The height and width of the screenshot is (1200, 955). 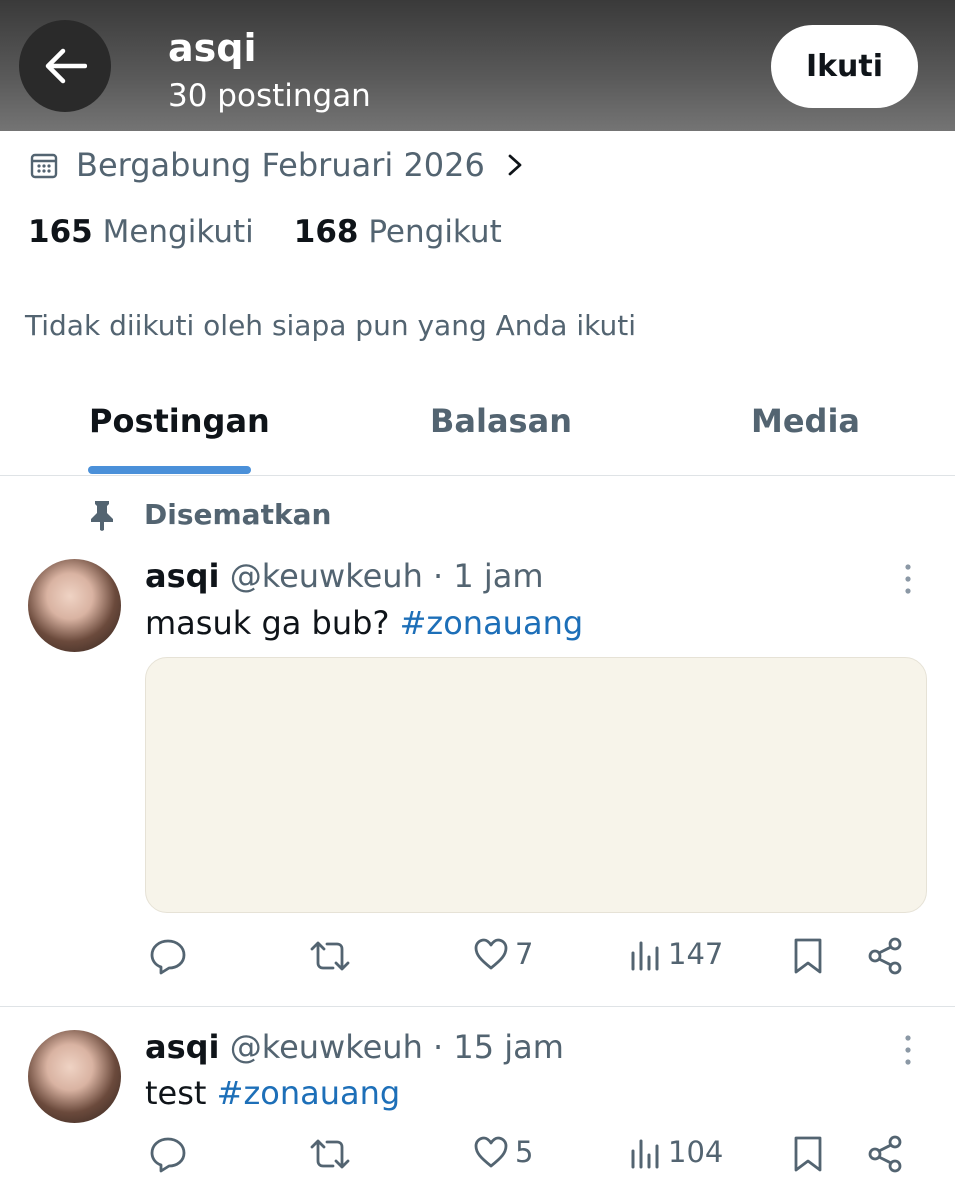 I want to click on like-button: 5, so click(x=503, y=1152).